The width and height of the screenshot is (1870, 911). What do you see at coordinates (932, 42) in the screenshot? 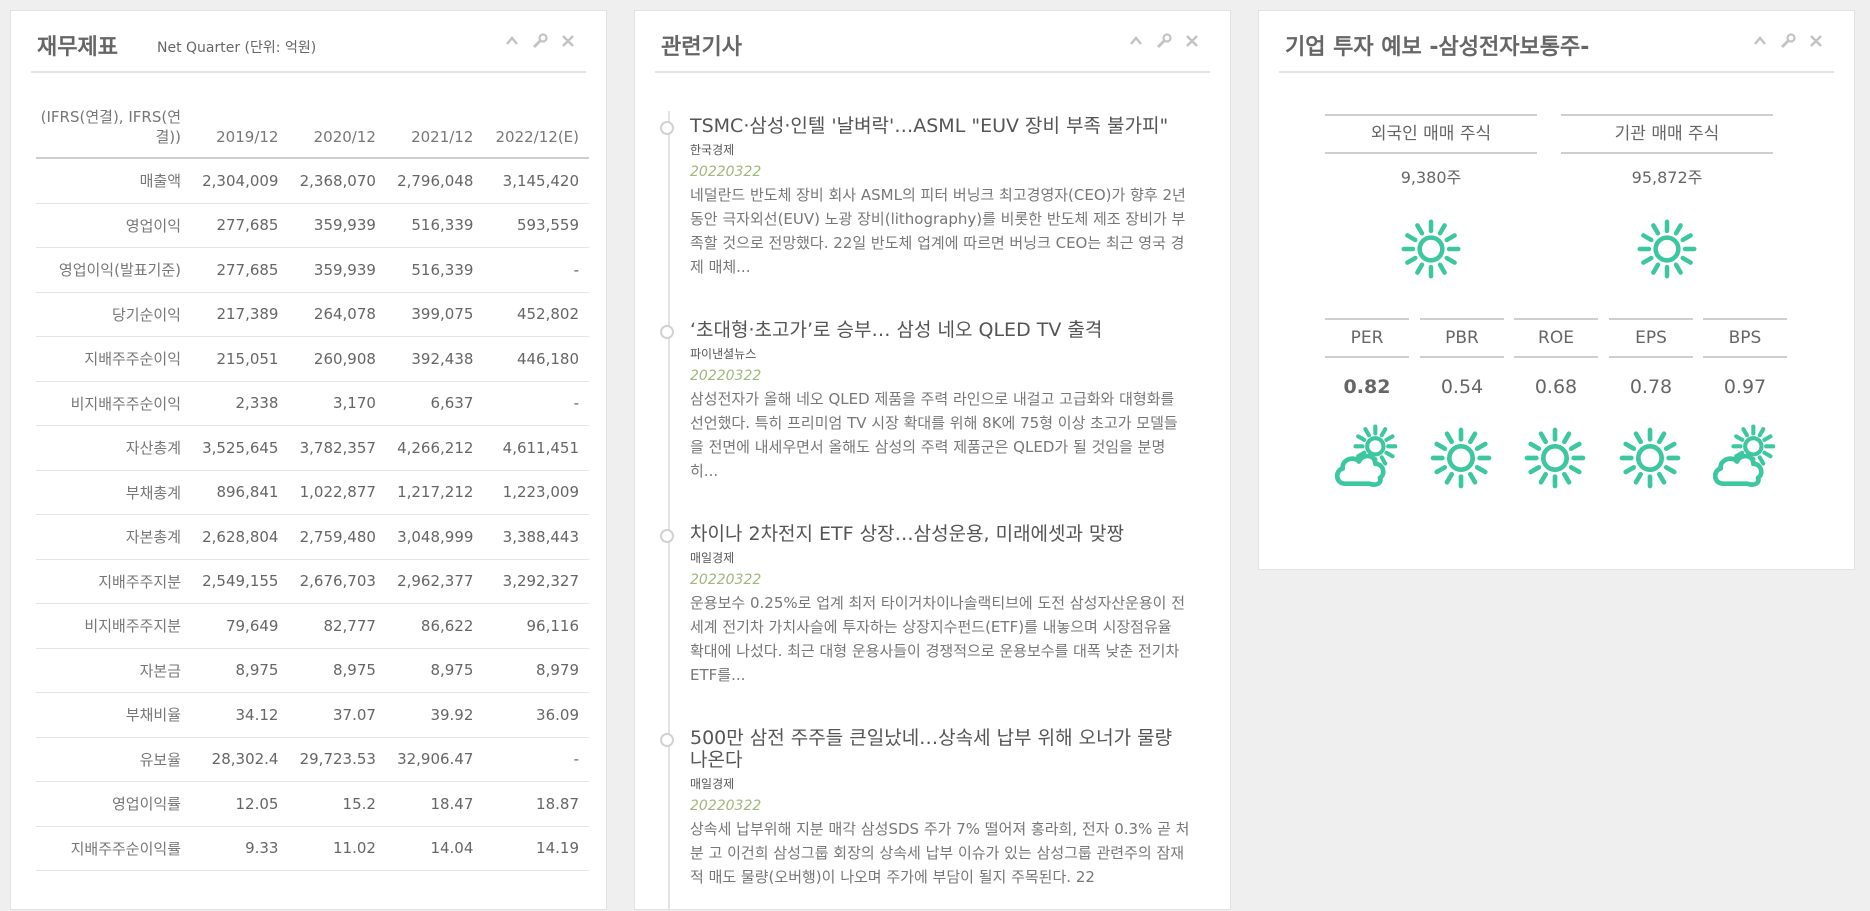
I see `panel-header: 관련기사` at bounding box center [932, 42].